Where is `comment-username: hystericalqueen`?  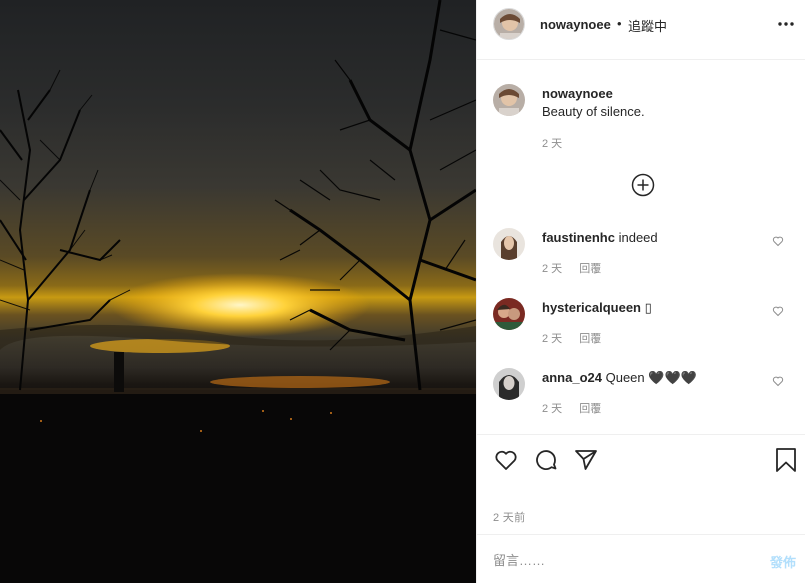 comment-username: hystericalqueen is located at coordinates (591, 307).